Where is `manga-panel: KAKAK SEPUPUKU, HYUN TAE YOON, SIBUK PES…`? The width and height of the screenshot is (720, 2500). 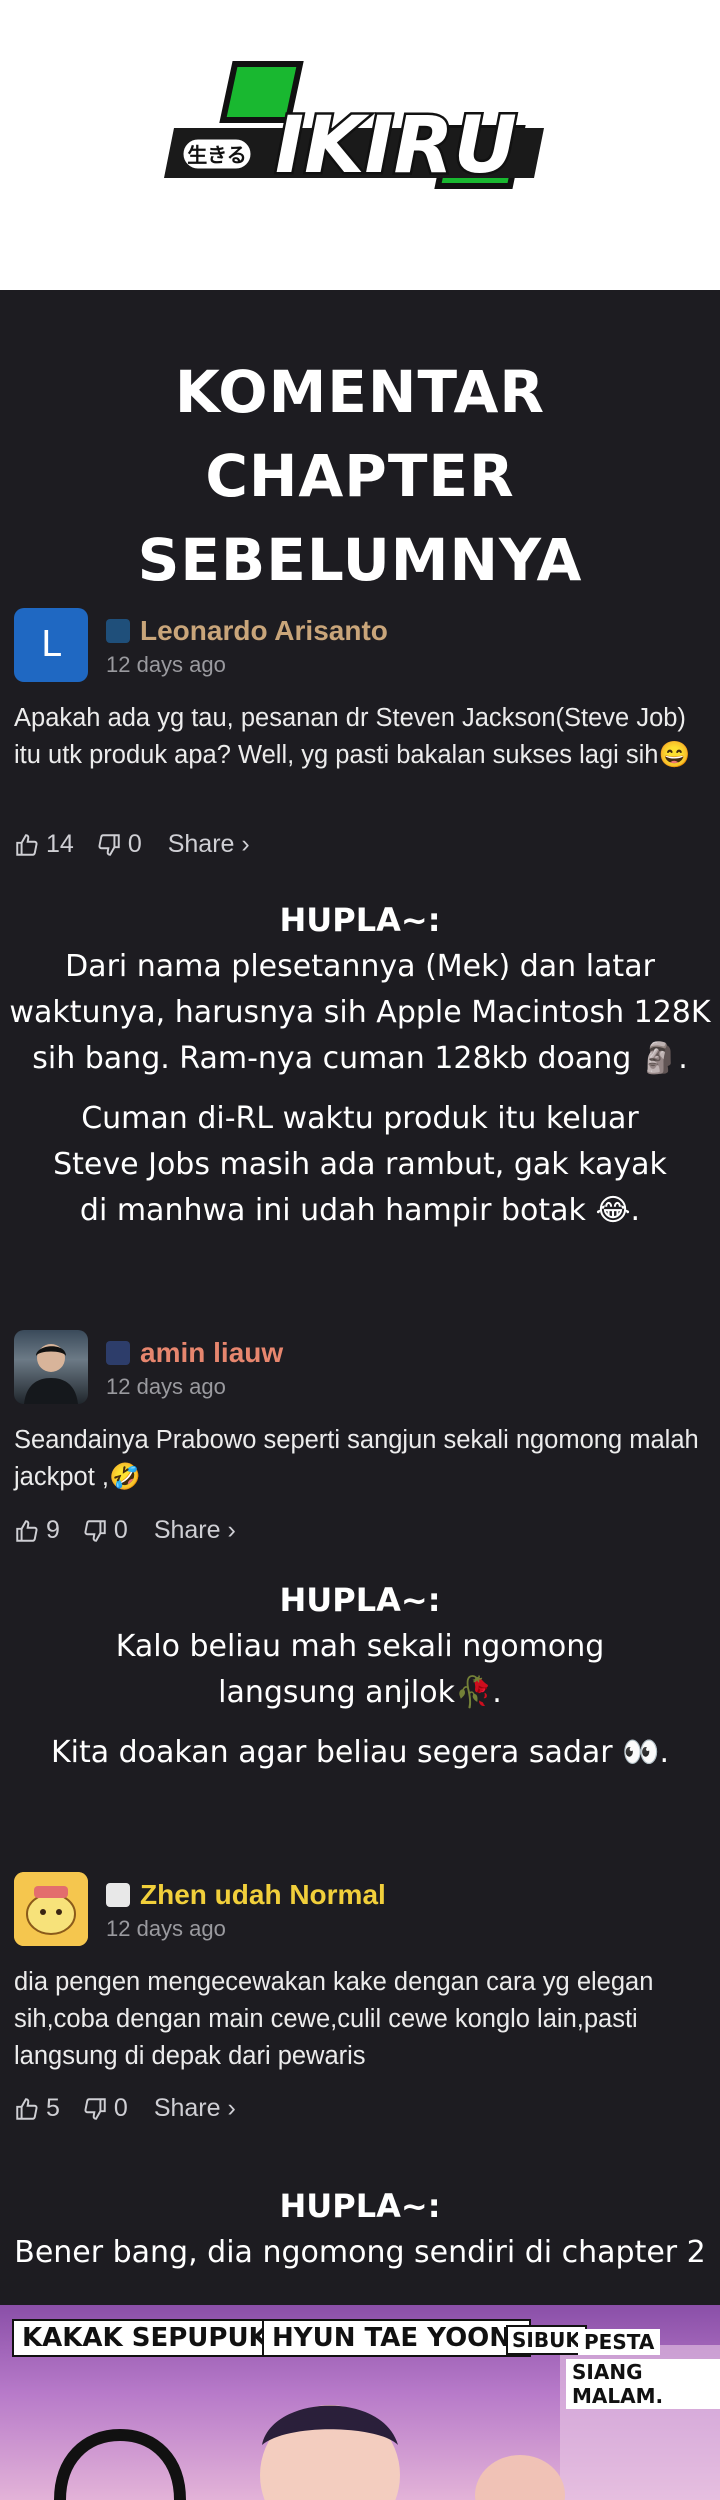
manga-panel: KAKAK SEPUPUKU, HYUN TAE YOON, SIBUK PES… is located at coordinates (360, 2402).